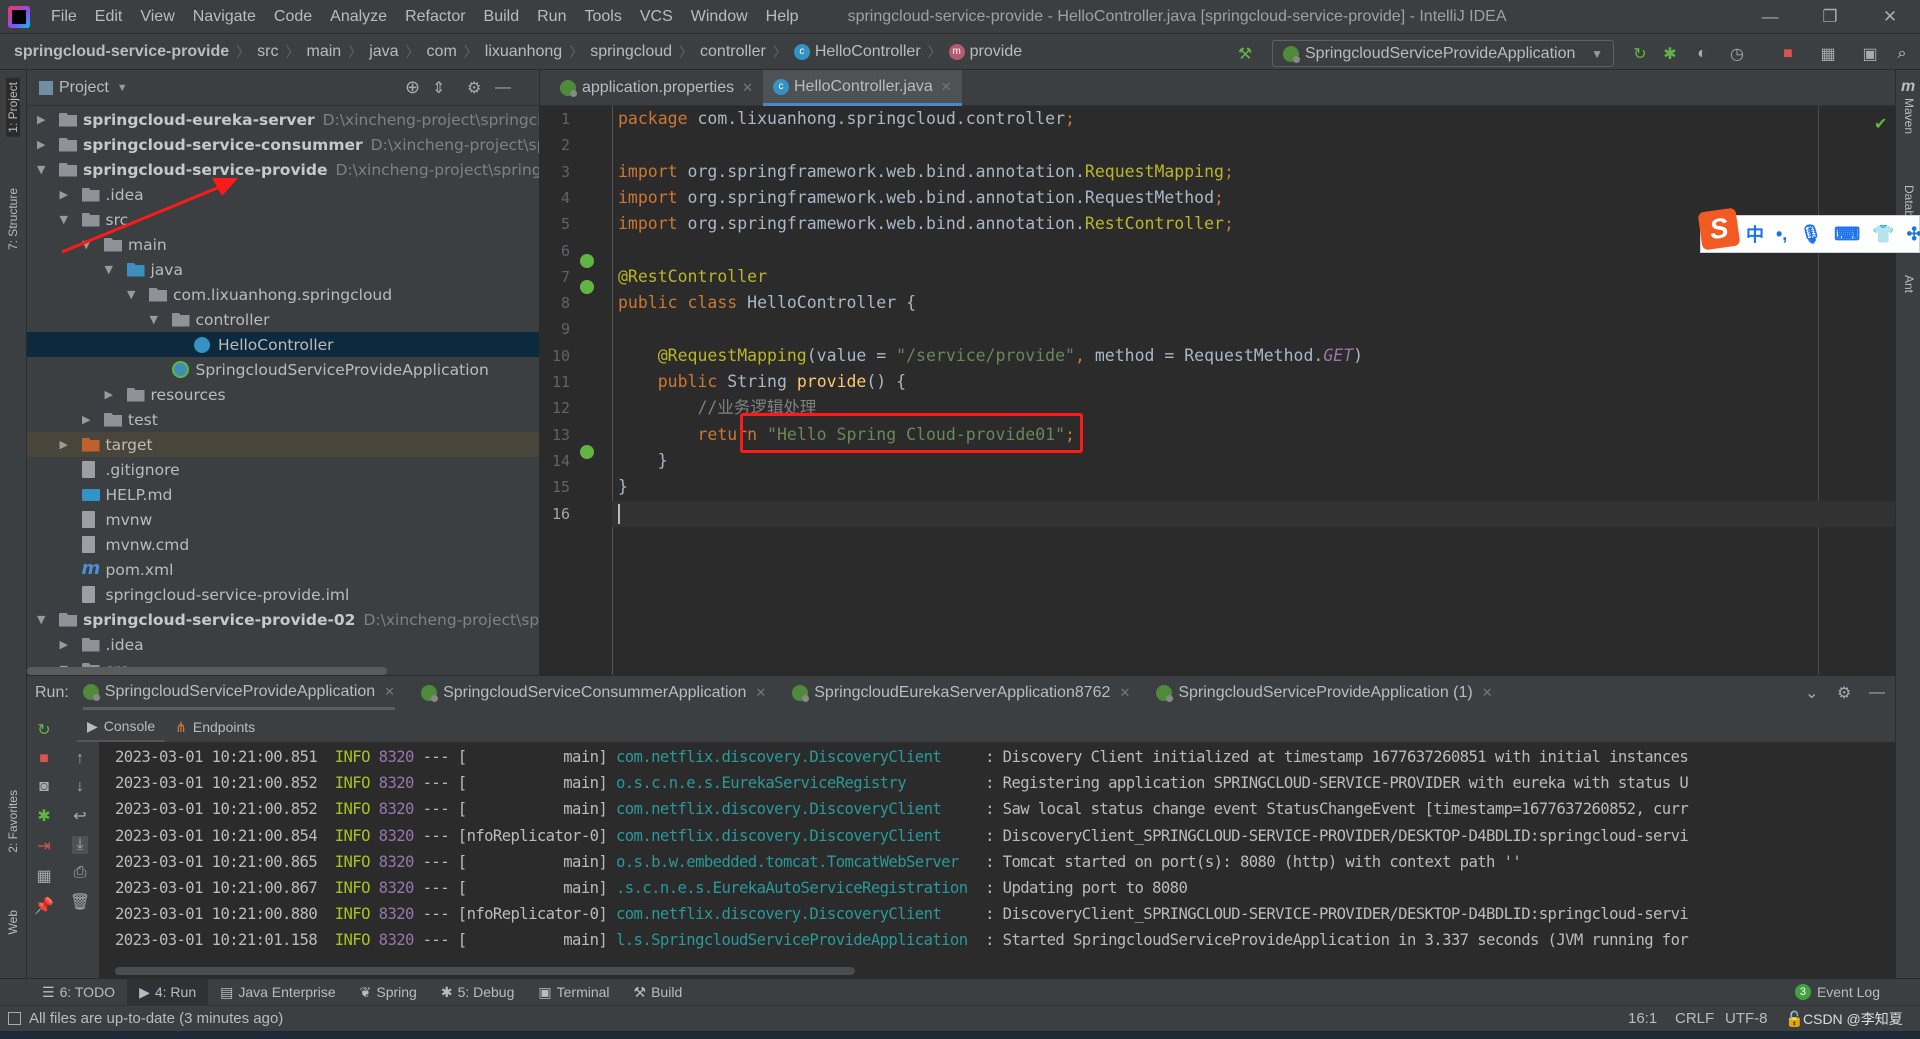 The width and height of the screenshot is (1920, 1039). What do you see at coordinates (1890, 17) in the screenshot?
I see `close-window-button: ✕` at bounding box center [1890, 17].